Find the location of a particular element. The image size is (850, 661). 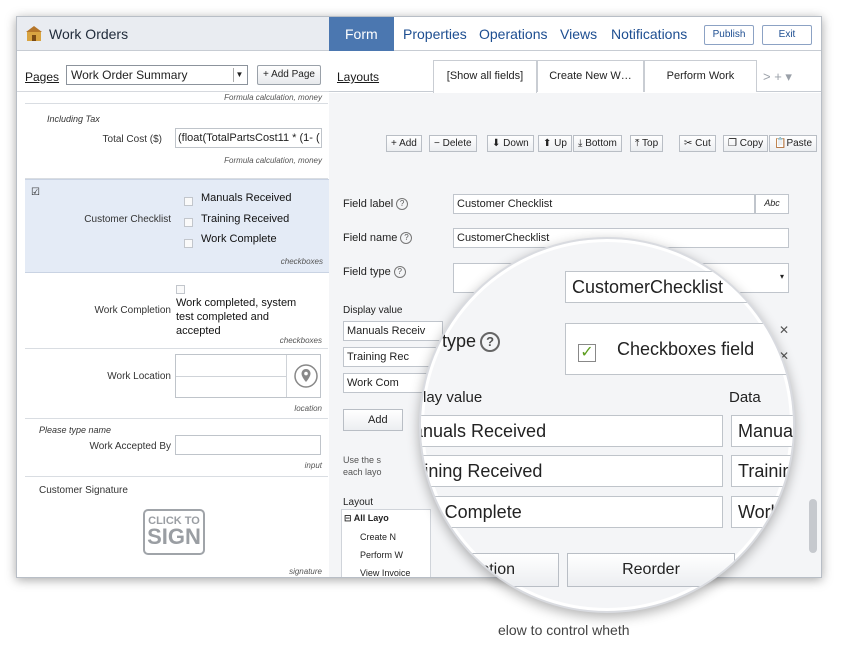

field-label: Total Cost ($) is located at coordinates (132, 139).